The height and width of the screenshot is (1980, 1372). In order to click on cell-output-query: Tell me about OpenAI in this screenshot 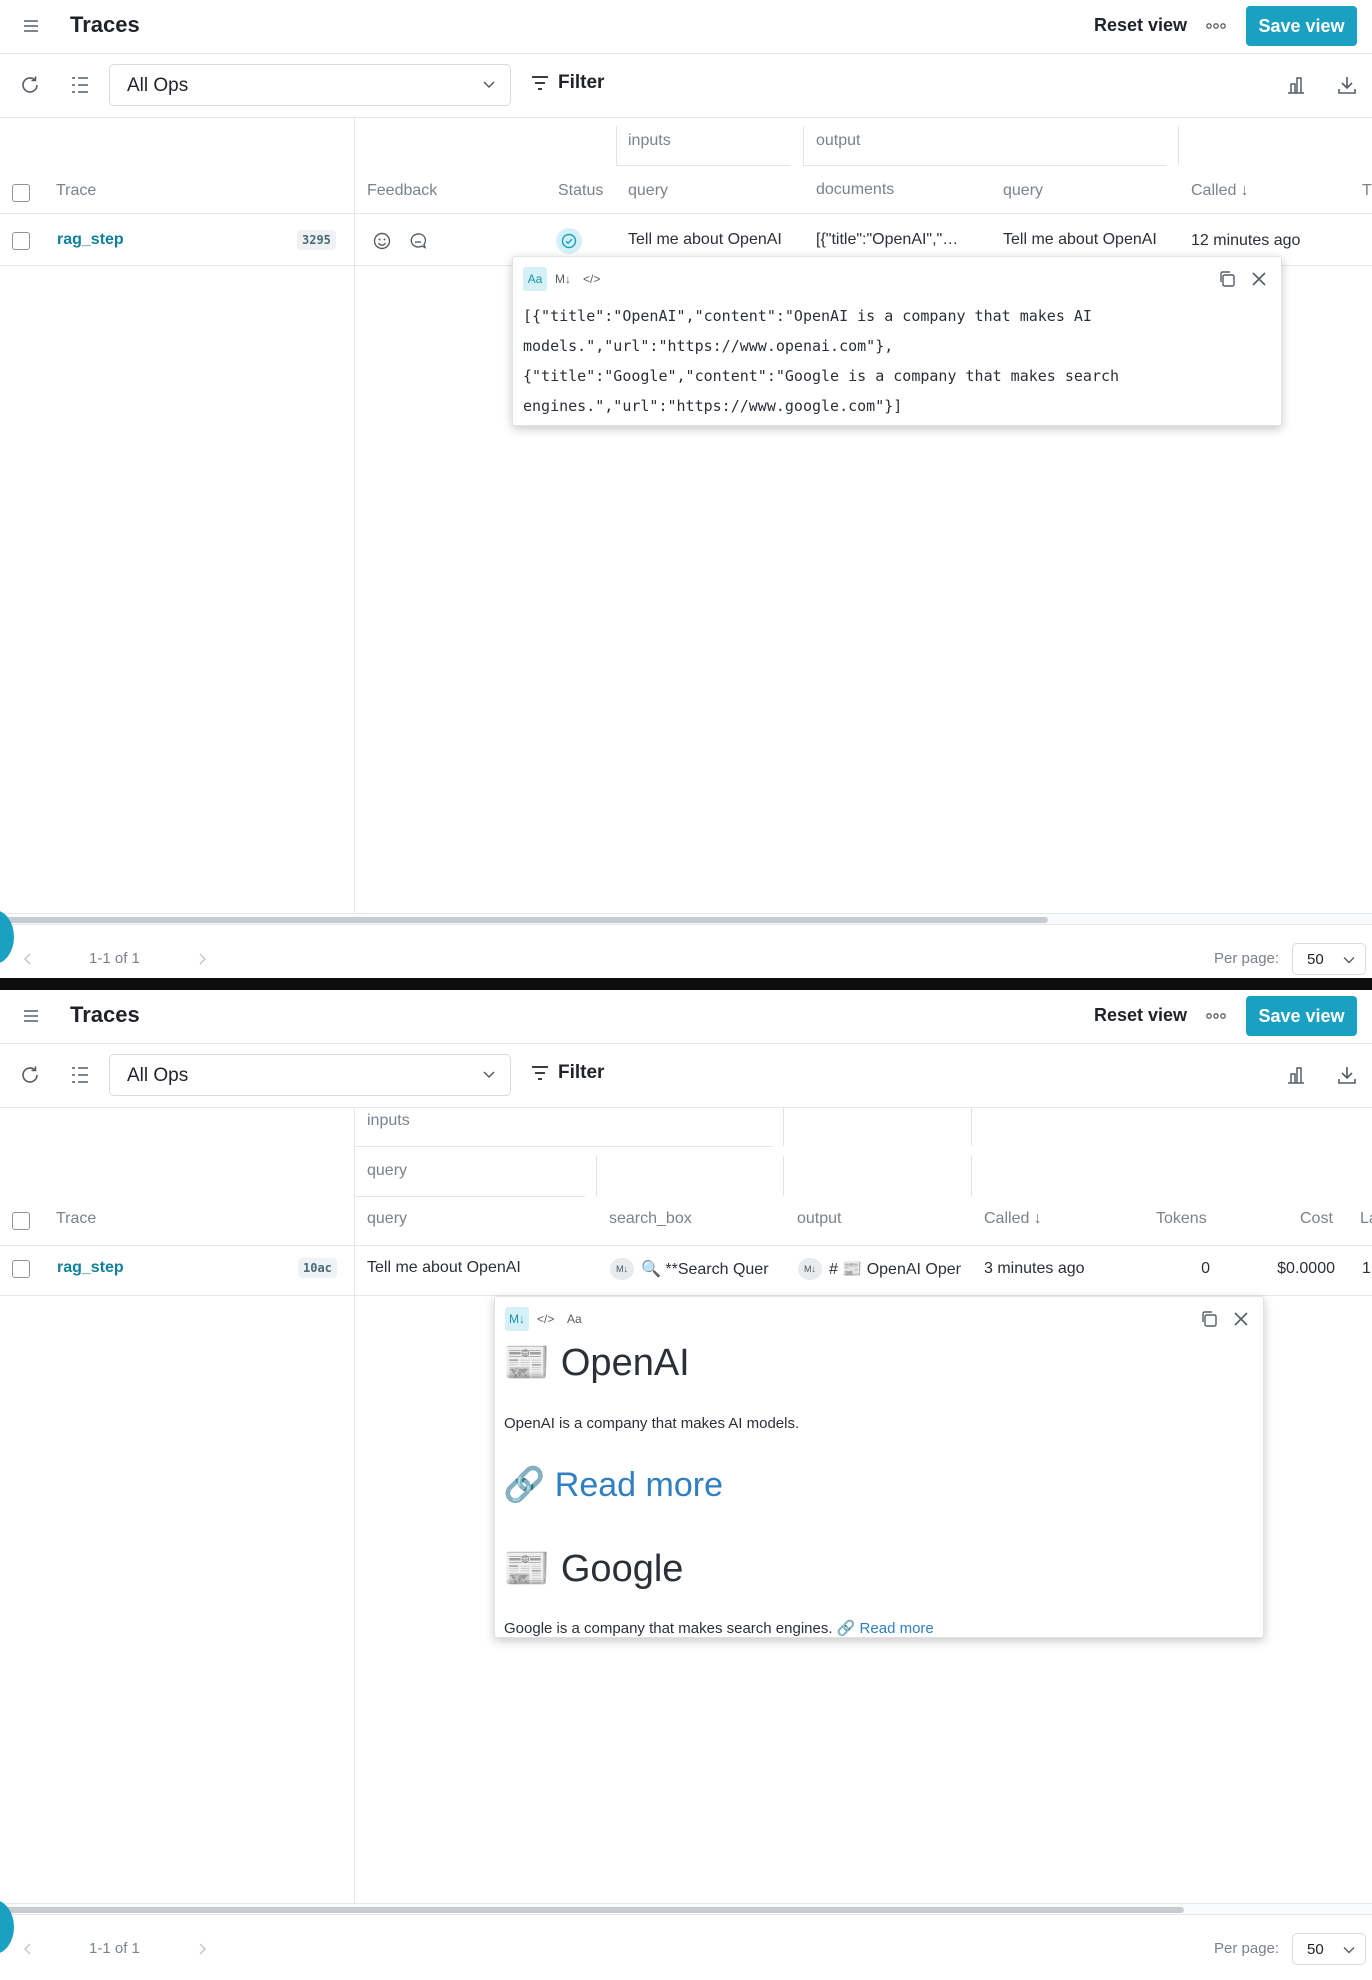, I will do `click(1088, 240)`.